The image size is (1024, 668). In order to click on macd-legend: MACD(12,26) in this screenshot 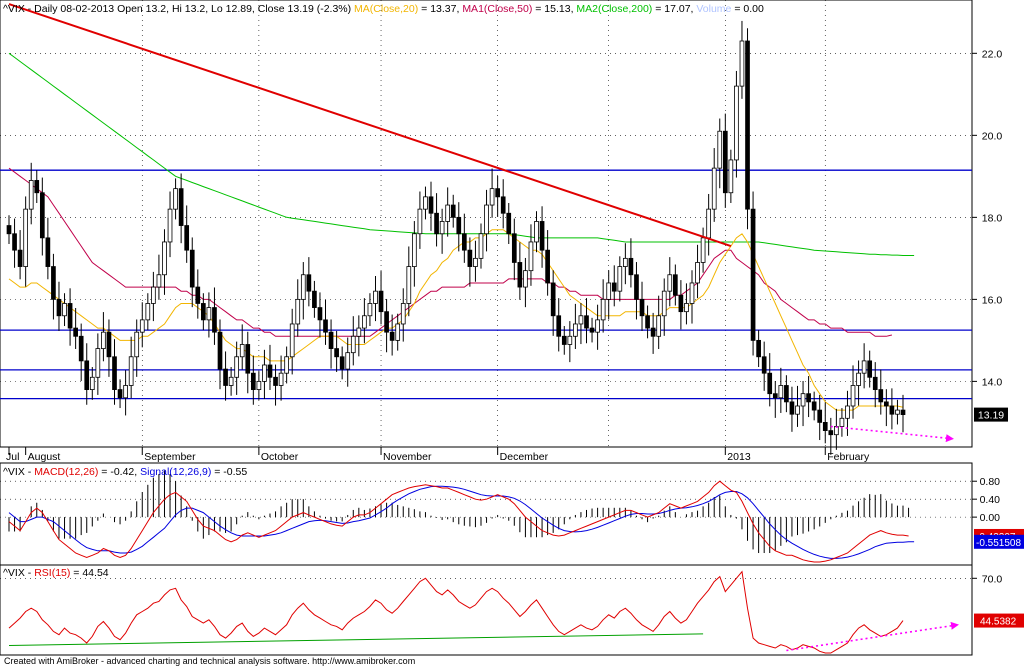, I will do `click(66, 472)`.